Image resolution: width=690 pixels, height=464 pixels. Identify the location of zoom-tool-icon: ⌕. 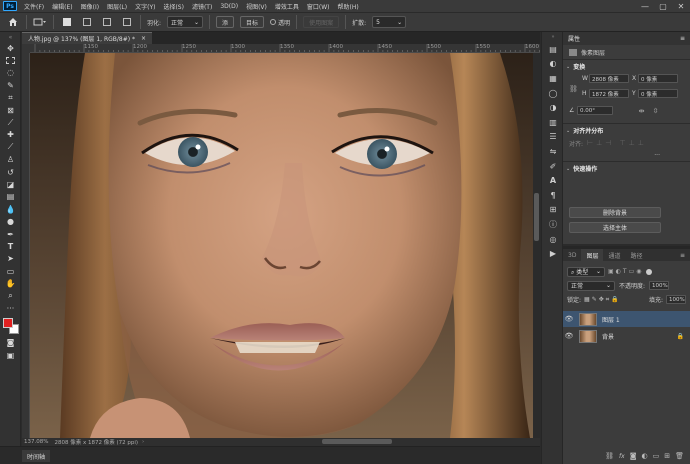
(10, 296).